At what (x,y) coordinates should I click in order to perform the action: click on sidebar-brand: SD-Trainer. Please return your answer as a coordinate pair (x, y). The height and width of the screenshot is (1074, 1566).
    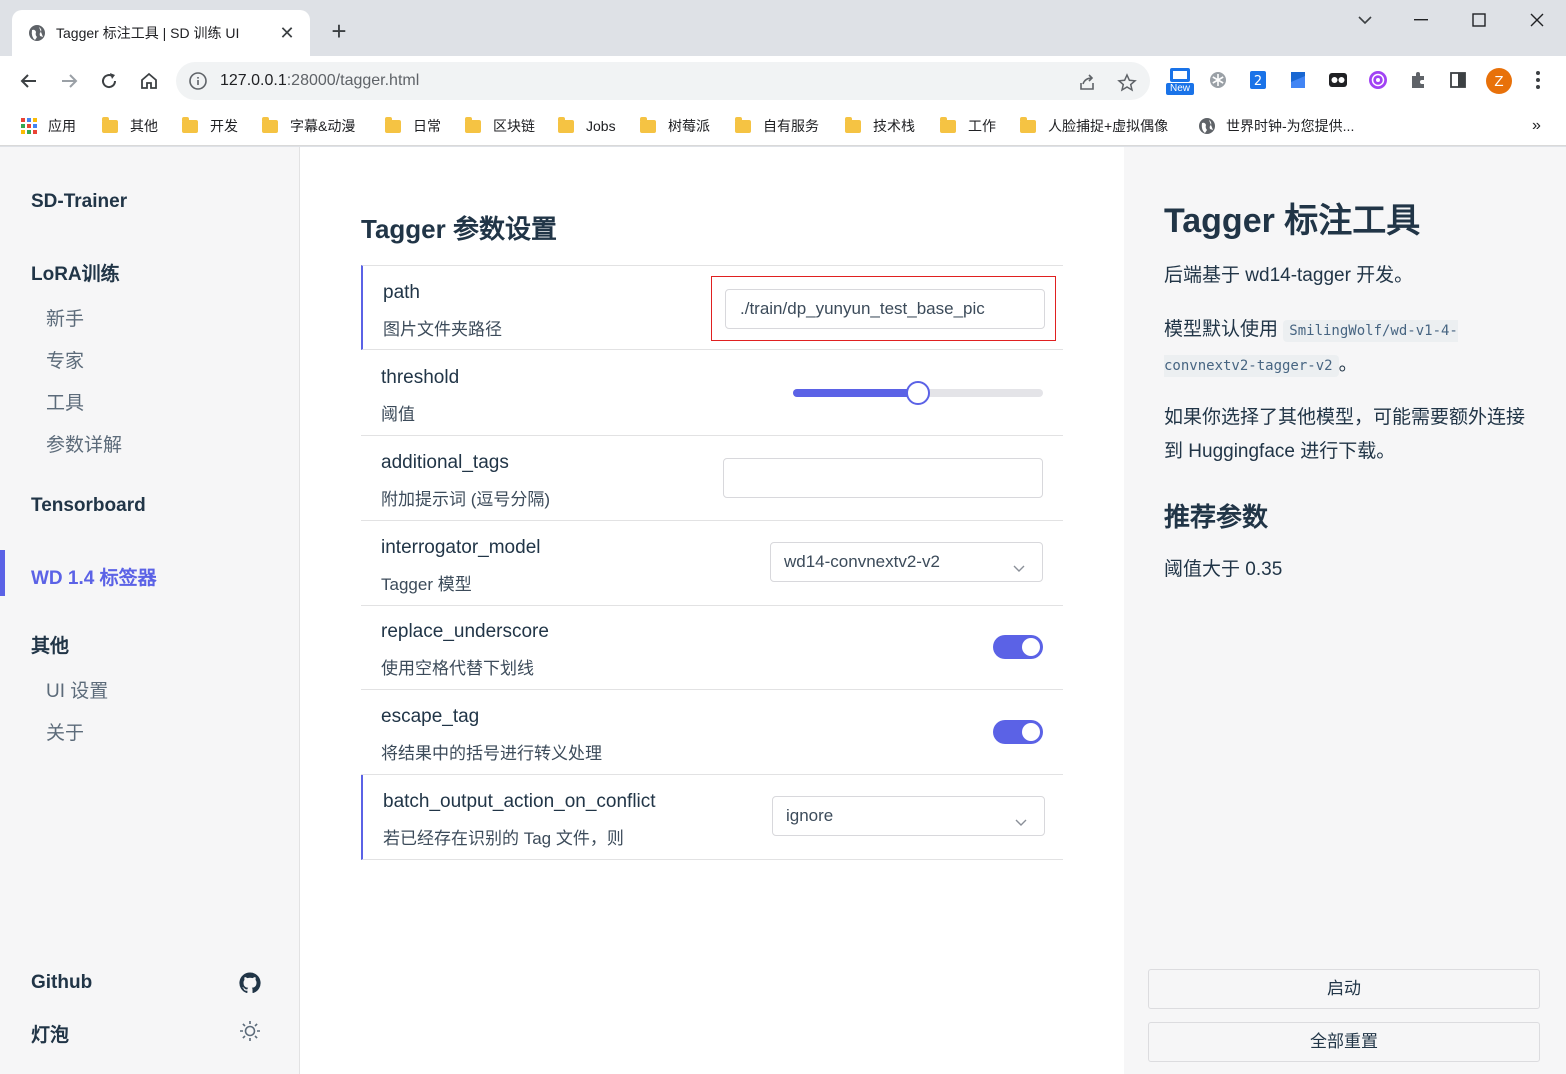
    Looking at the image, I should click on (79, 202).